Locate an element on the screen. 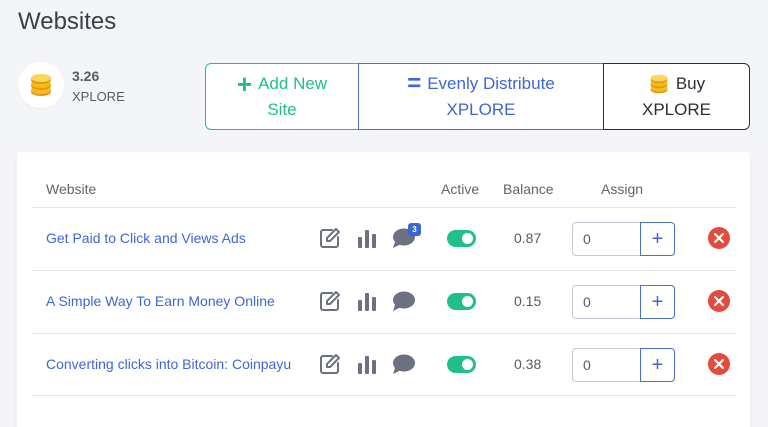 This screenshot has width=768, height=427. buy-label-line1: Buy is located at coordinates (690, 83).